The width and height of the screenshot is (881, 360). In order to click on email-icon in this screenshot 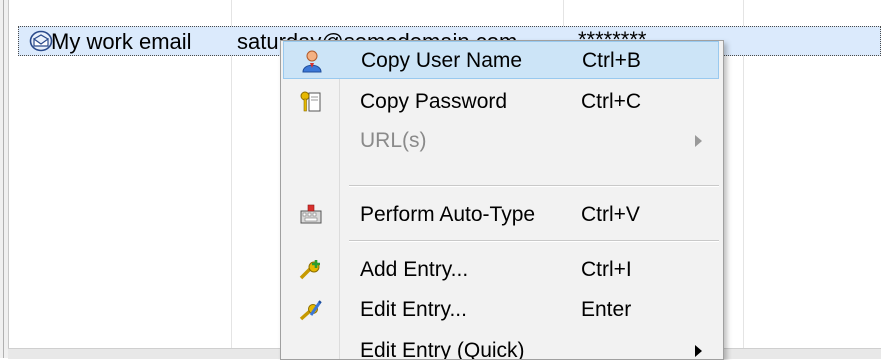, I will do `click(41, 41)`.